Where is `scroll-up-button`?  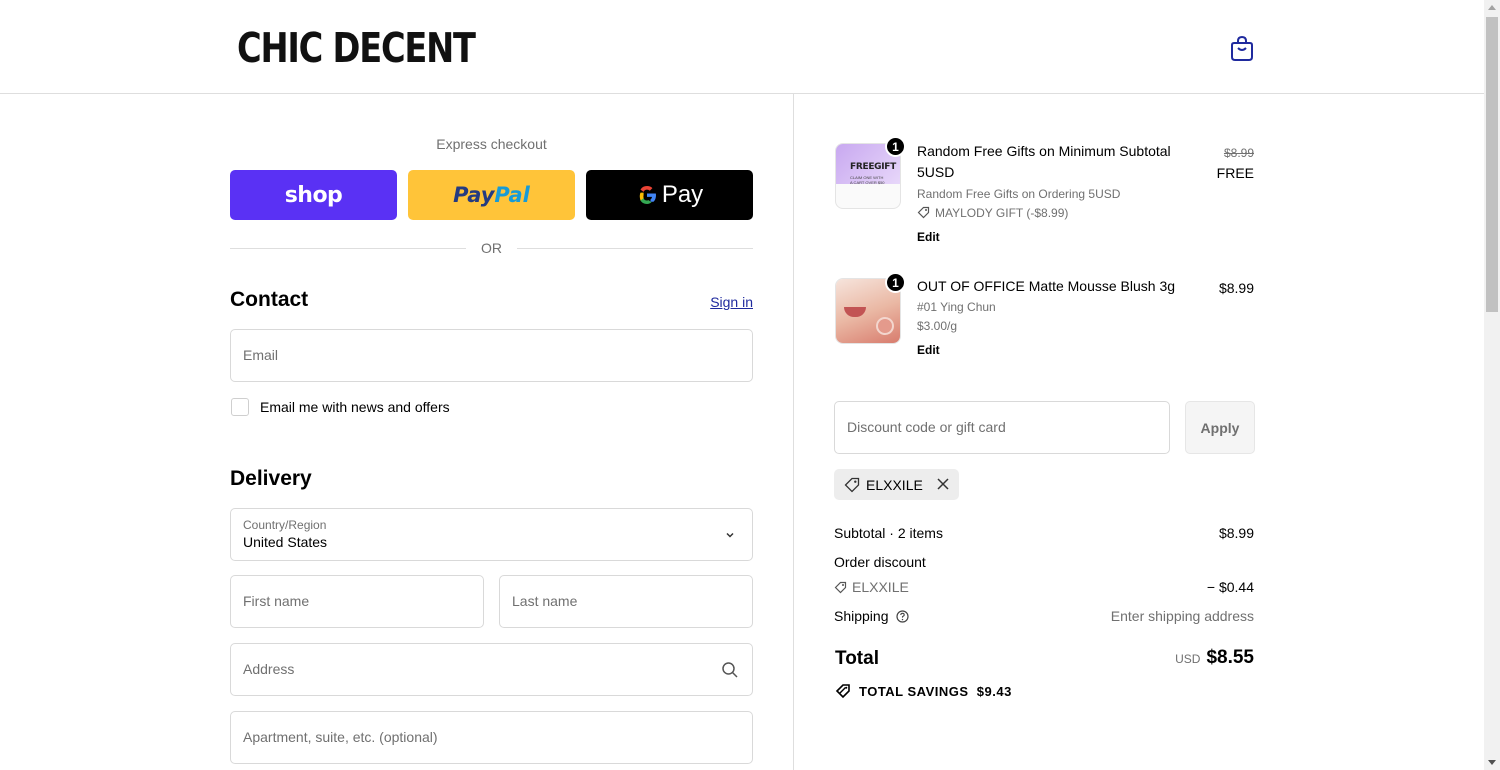
scroll-up-button is located at coordinates (1492, 8).